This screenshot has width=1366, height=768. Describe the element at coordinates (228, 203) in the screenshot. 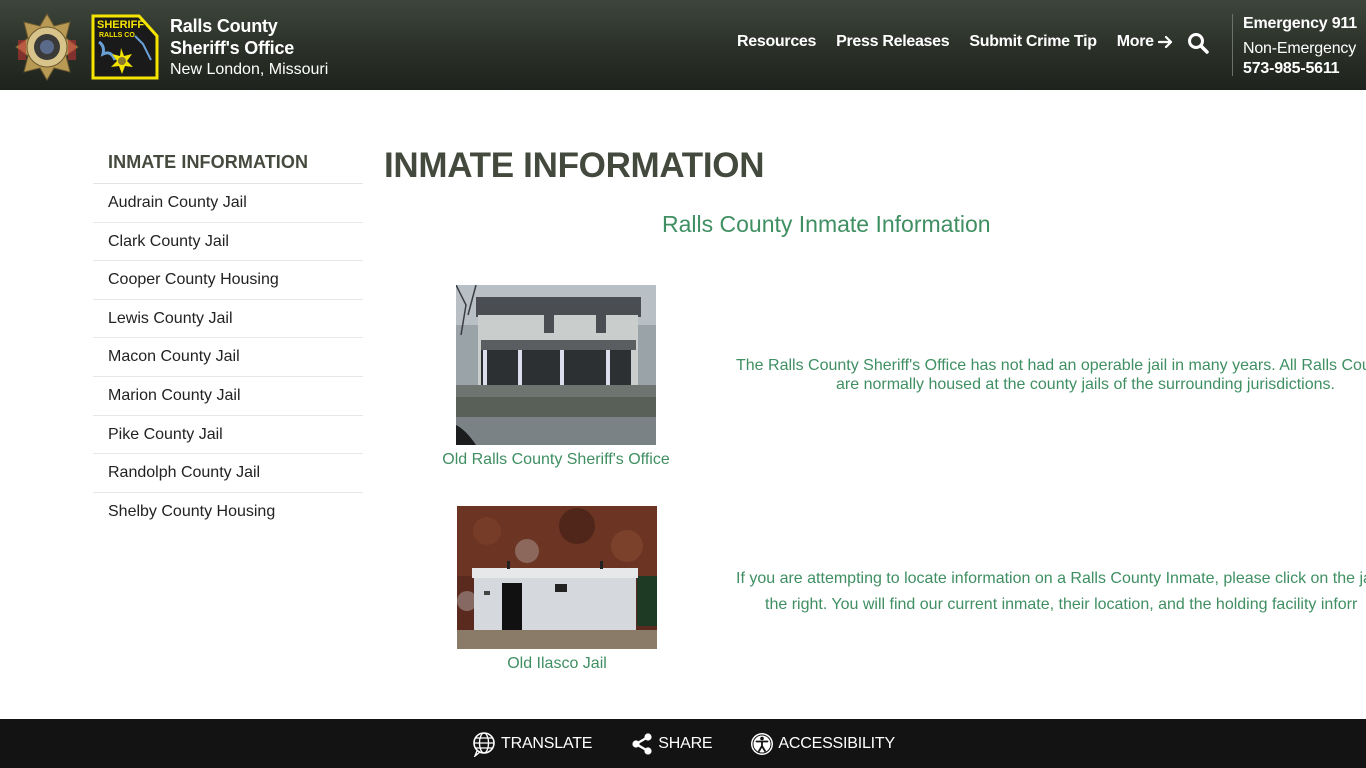

I see `sidebar-item-audrain: Audrain County Jail` at that location.